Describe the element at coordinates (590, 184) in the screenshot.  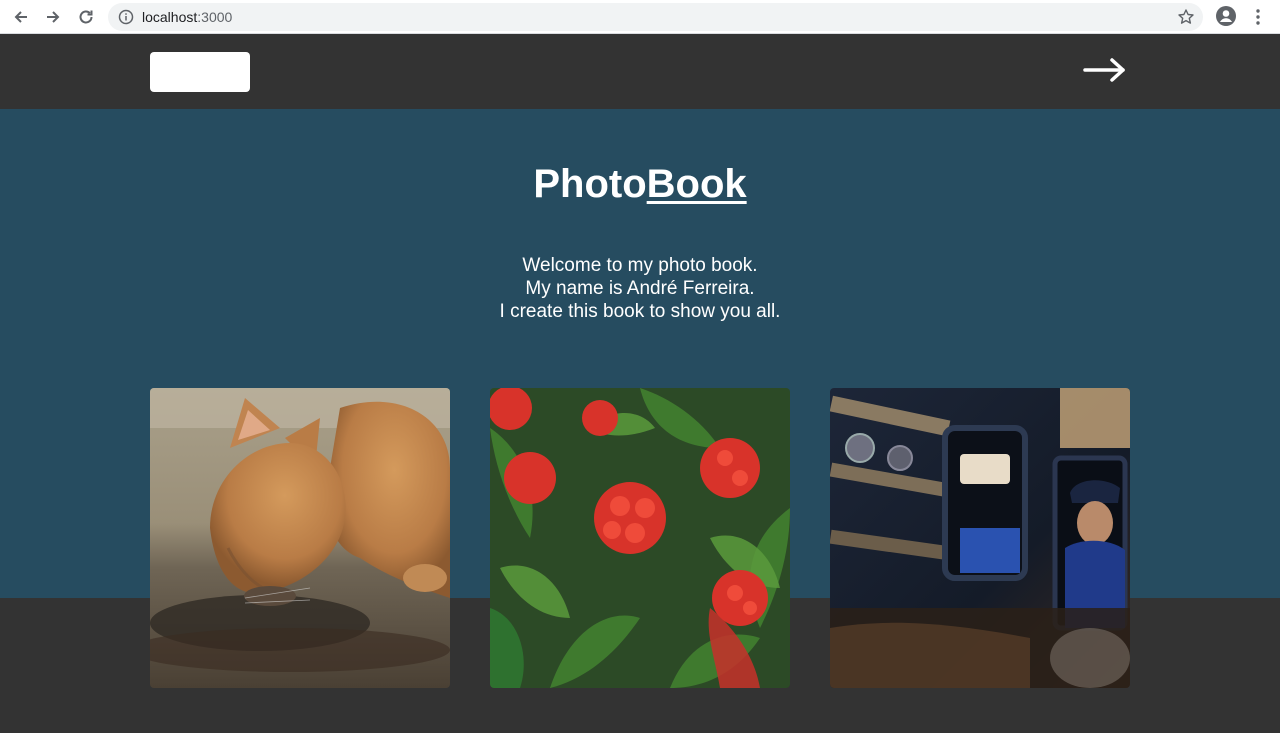
I see `title-photo: Photo` at that location.